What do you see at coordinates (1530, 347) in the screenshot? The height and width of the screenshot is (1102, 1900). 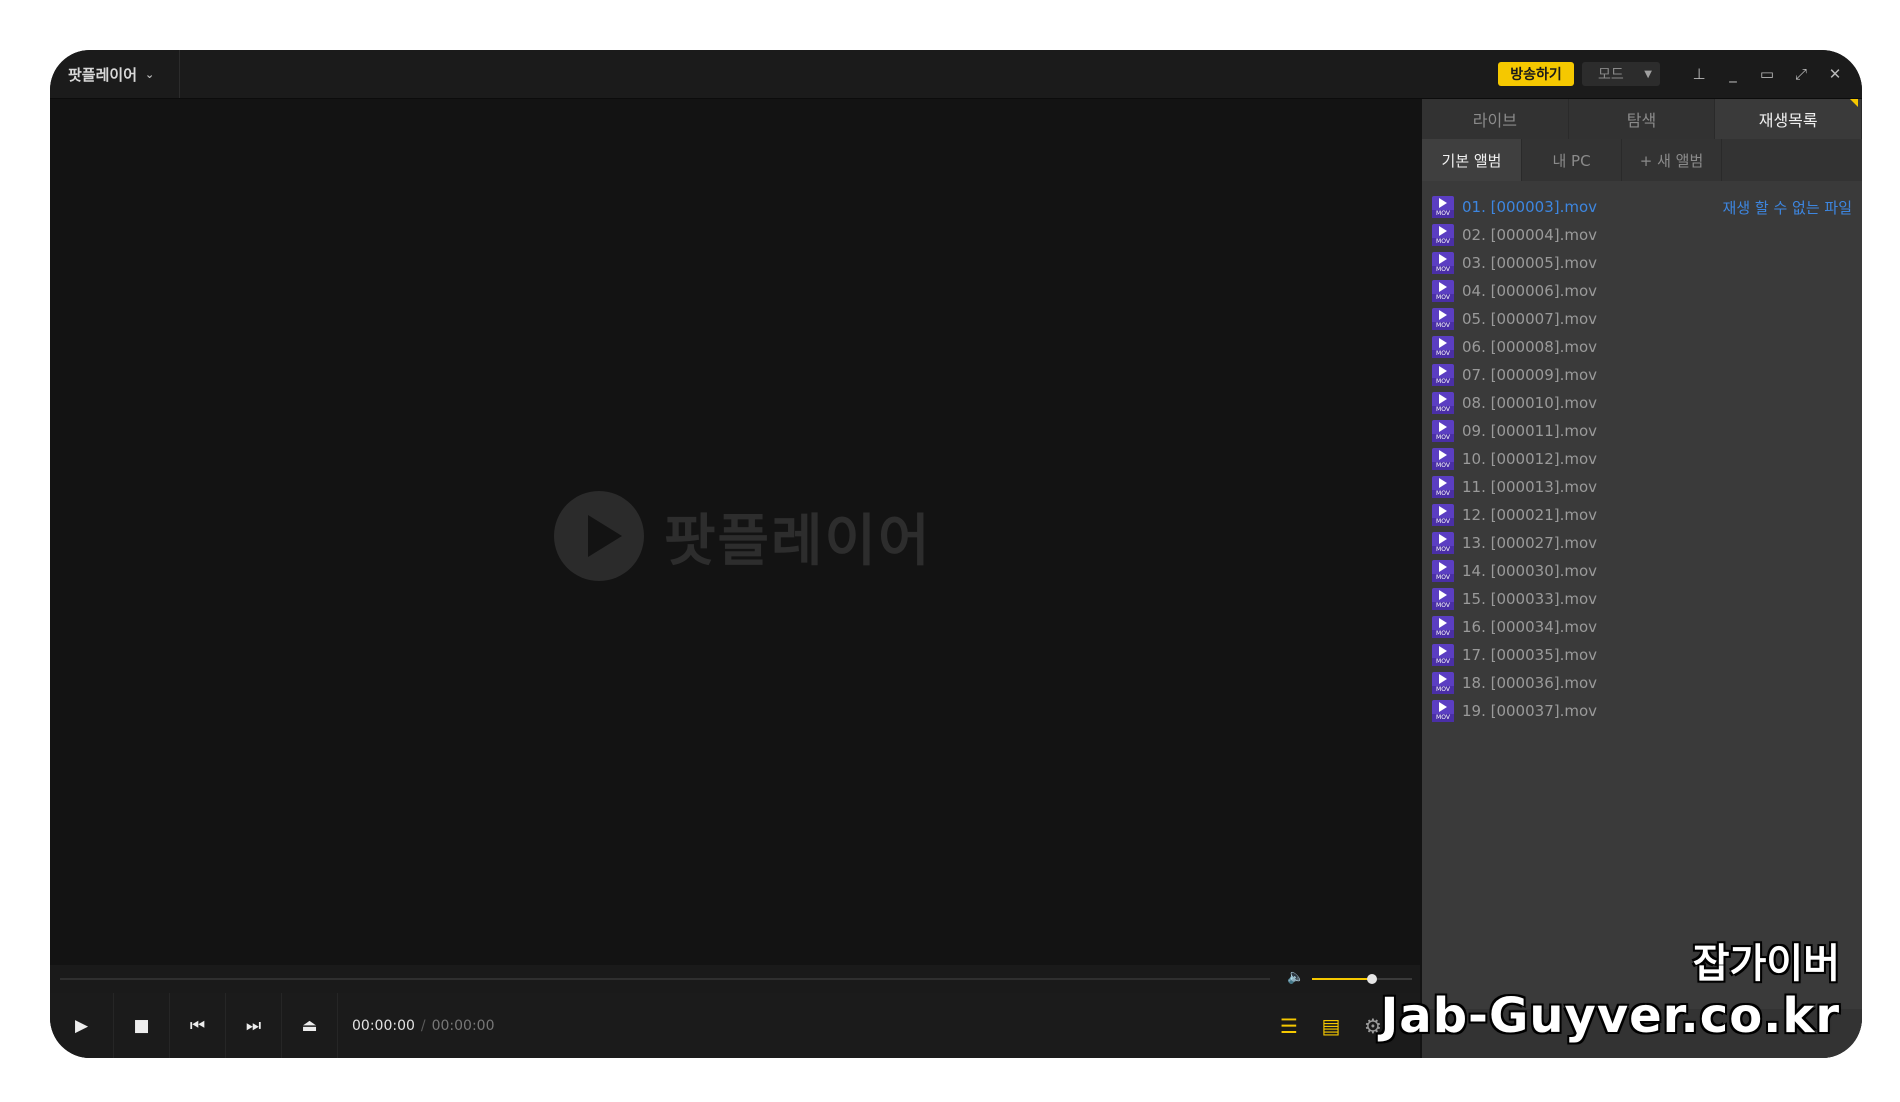 I see `playlist-item-label: 06. [000008].mov` at bounding box center [1530, 347].